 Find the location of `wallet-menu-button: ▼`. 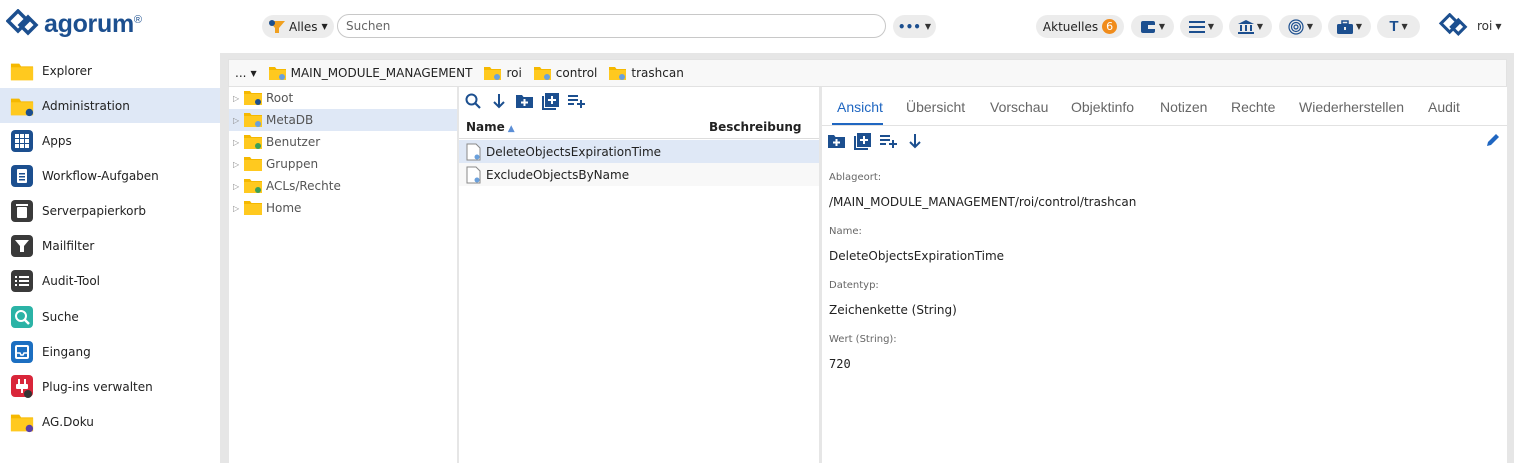

wallet-menu-button: ▼ is located at coordinates (1152, 26).